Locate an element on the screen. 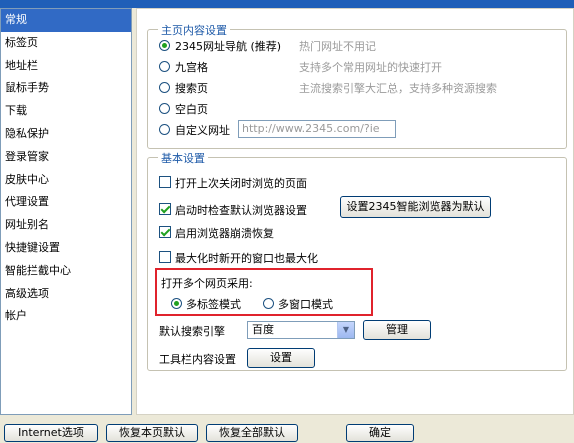 The image size is (574, 443). sidebar-item-shortcuts: 快捷键设置 is located at coordinates (66, 248).